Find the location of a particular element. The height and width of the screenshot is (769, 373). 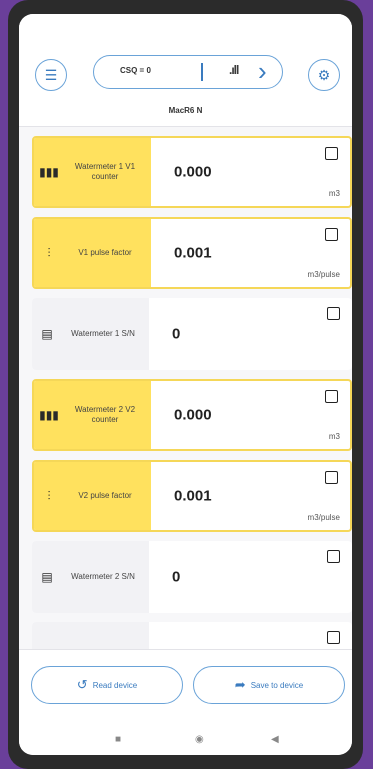

read-device-button: ↺ Read device is located at coordinates (107, 685).